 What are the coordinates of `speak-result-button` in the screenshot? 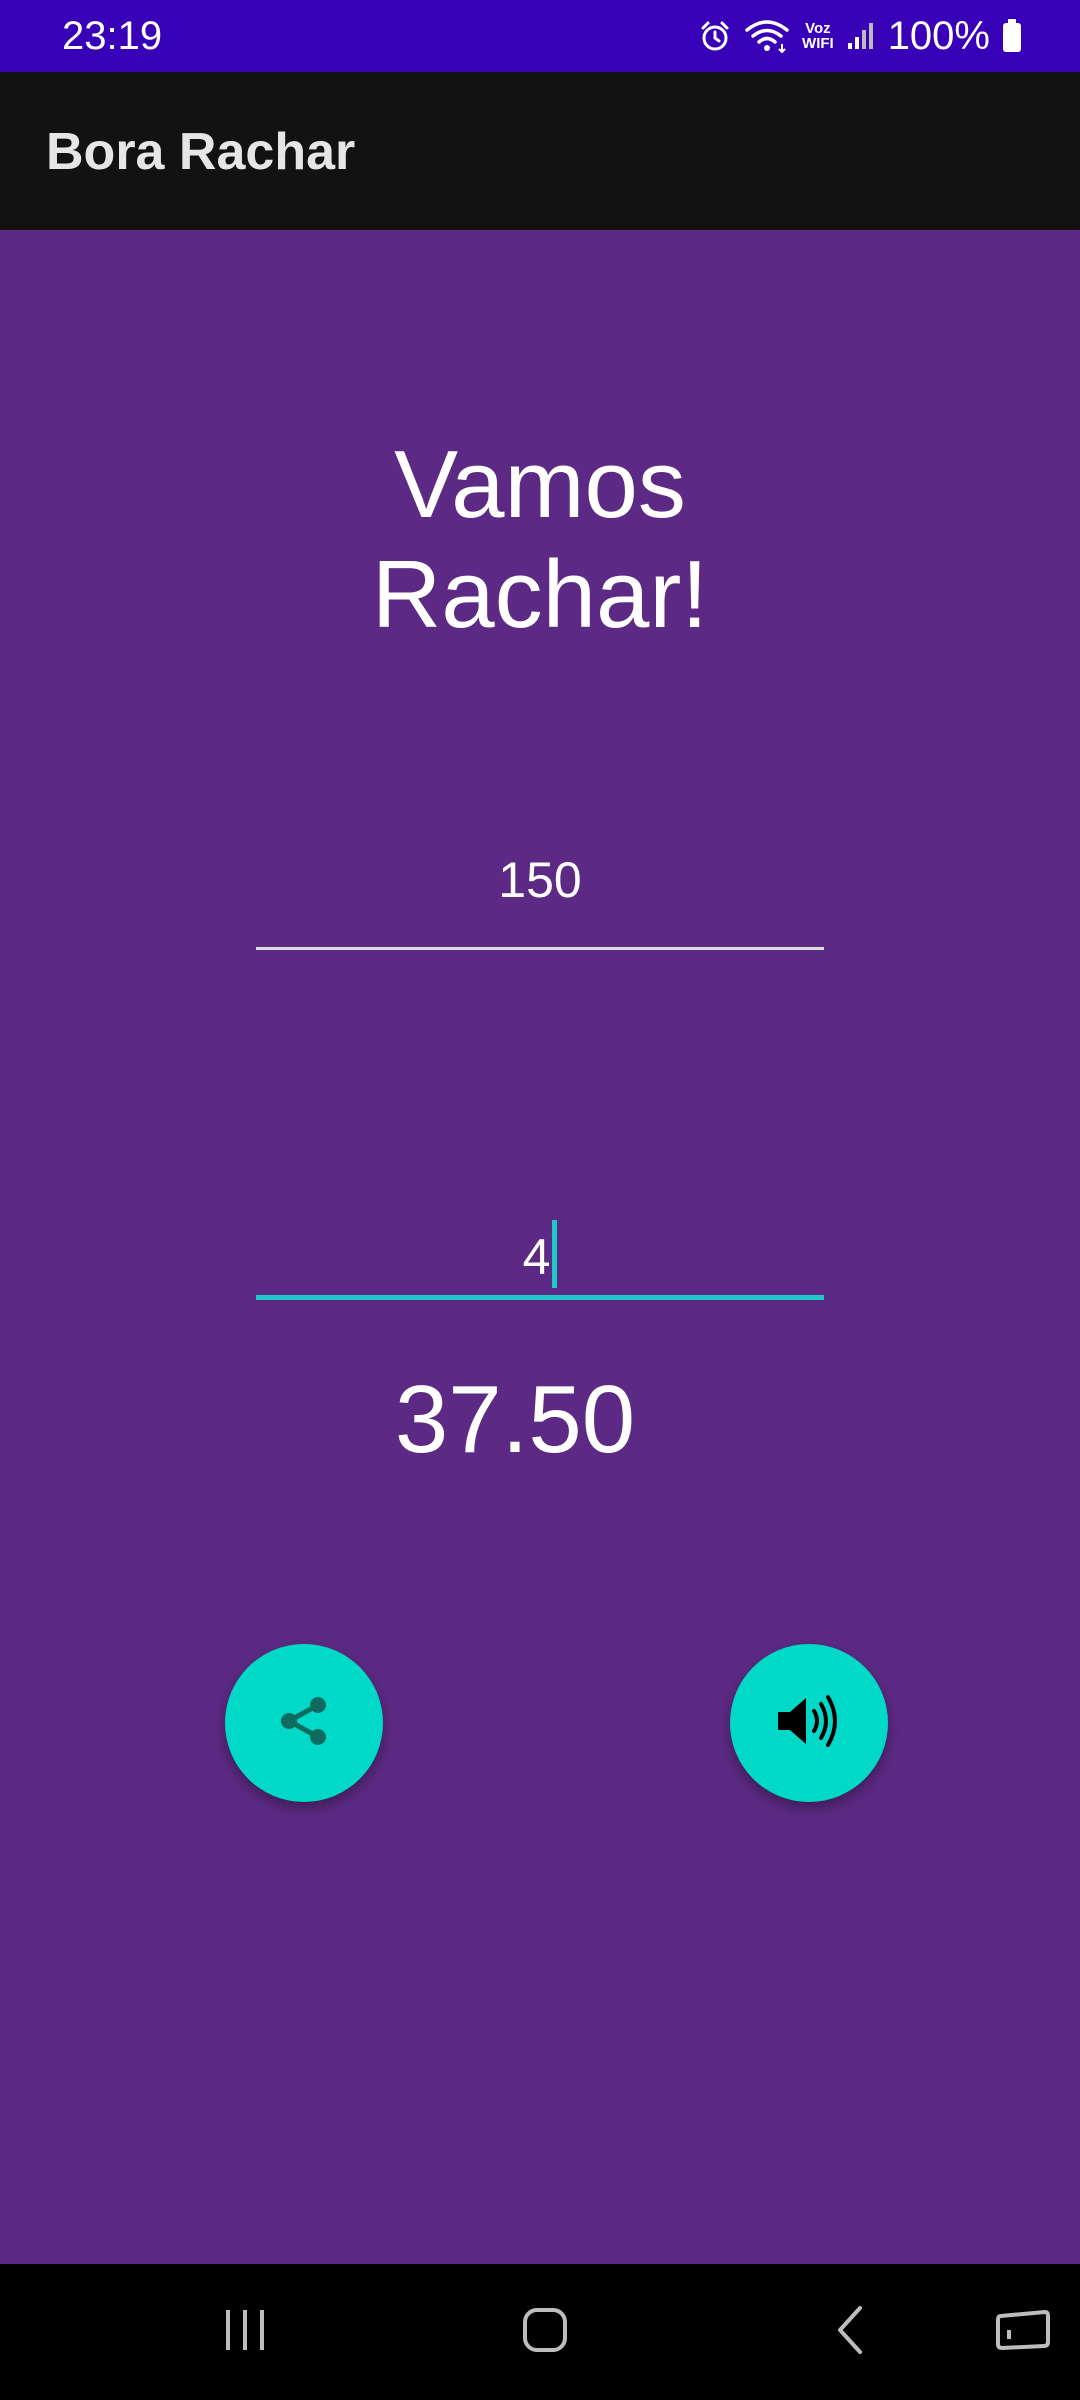 It's located at (809, 1723).